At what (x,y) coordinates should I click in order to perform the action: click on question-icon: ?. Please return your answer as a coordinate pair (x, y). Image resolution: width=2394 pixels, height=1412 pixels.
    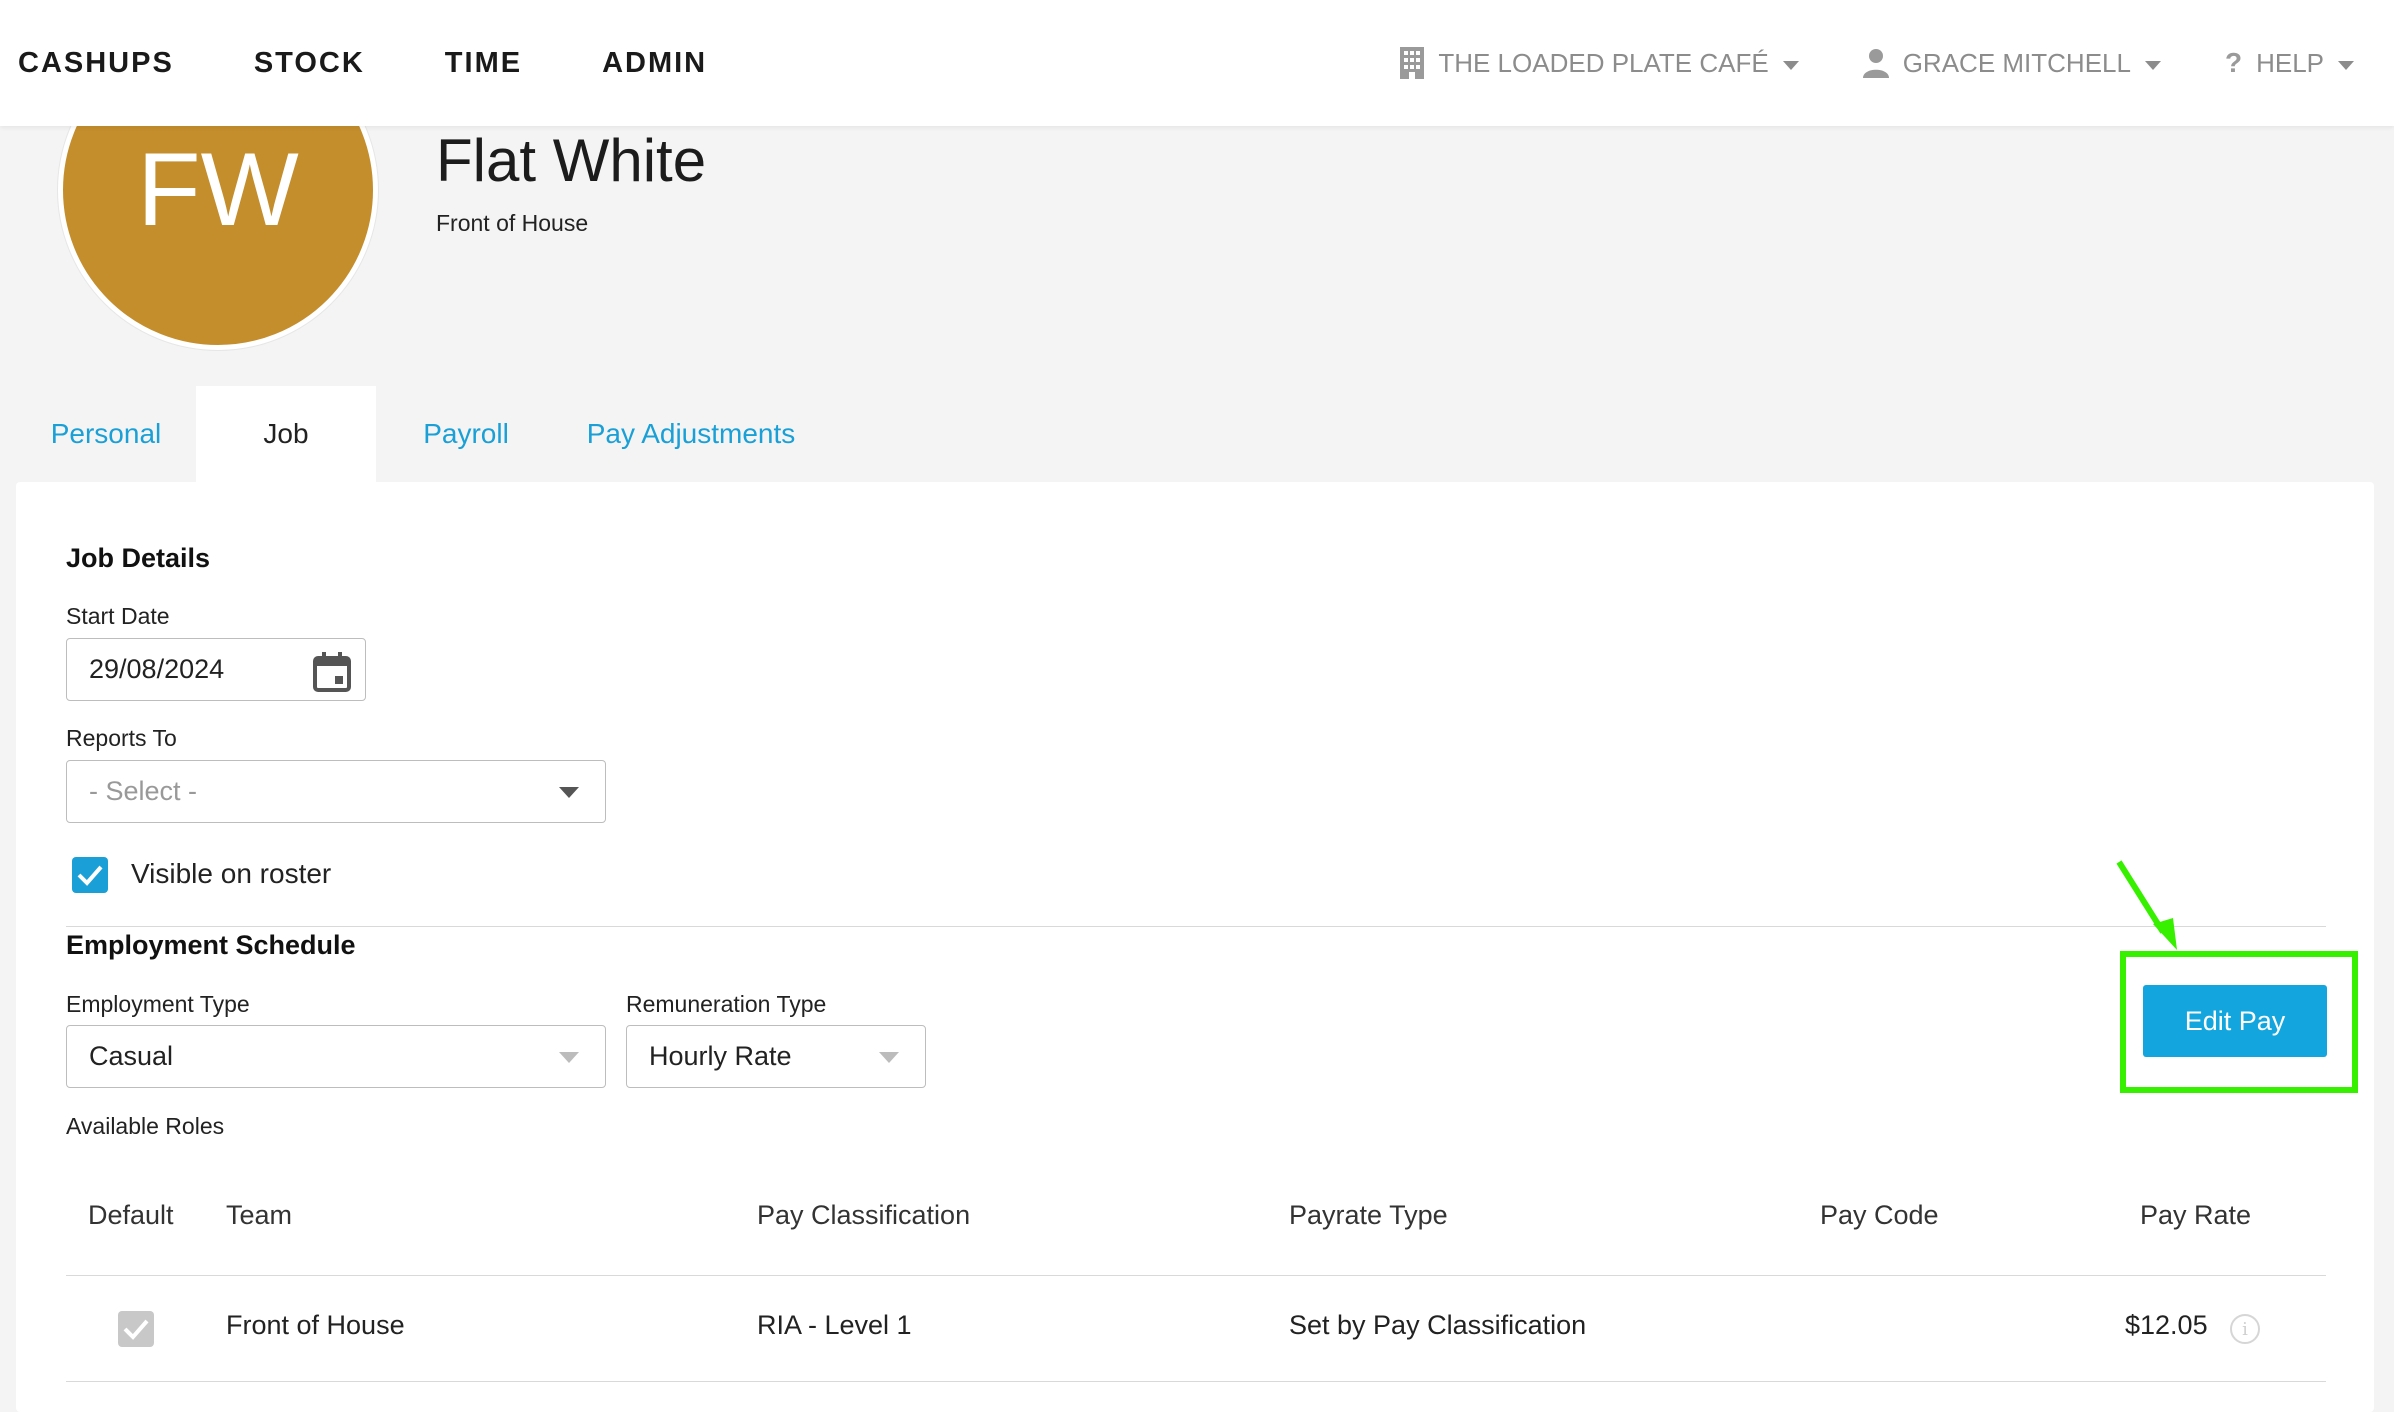
    Looking at the image, I should click on (2233, 62).